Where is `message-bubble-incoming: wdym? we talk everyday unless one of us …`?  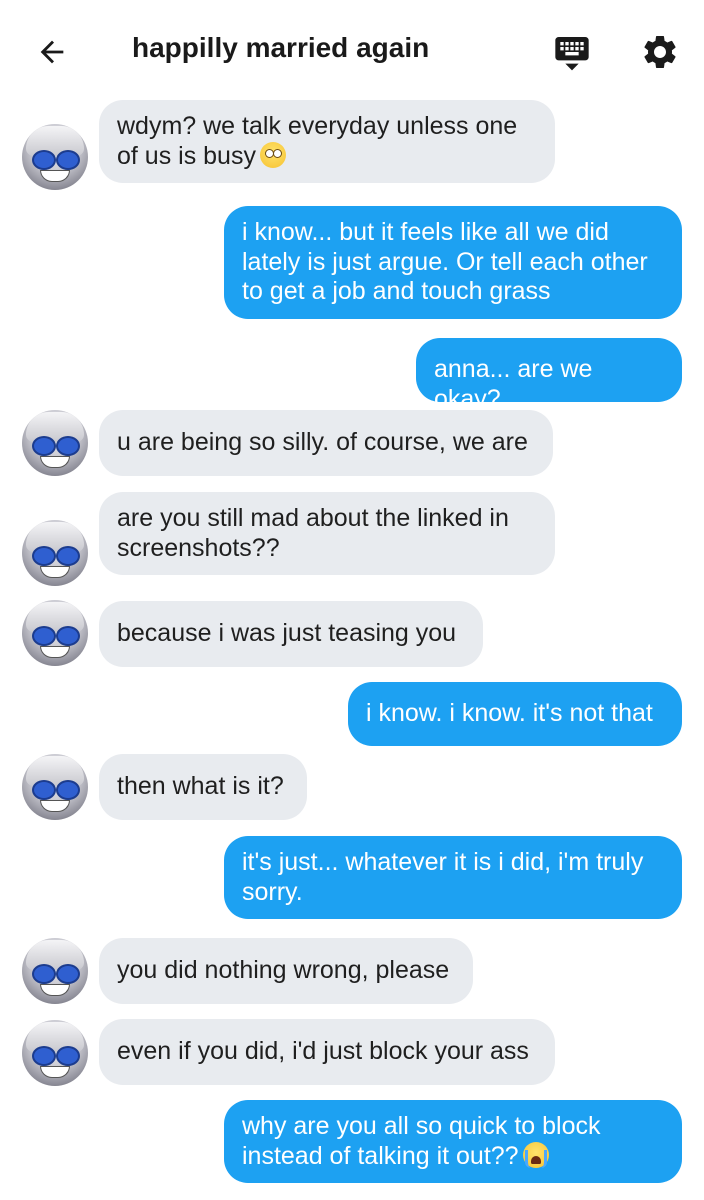 message-bubble-incoming: wdym? we talk everyday unless one of us … is located at coordinates (327, 141).